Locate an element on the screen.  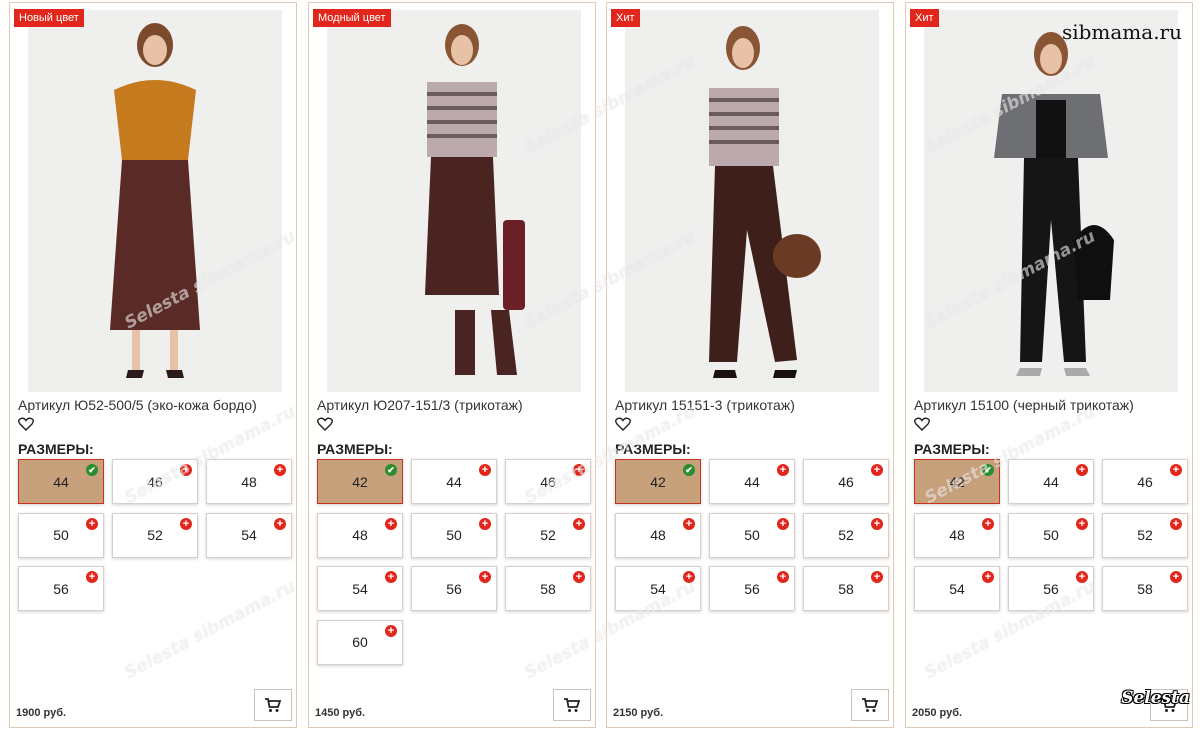
product-title: Артикул 15100 (черный трикотаж) is located at coordinates (1050, 405).